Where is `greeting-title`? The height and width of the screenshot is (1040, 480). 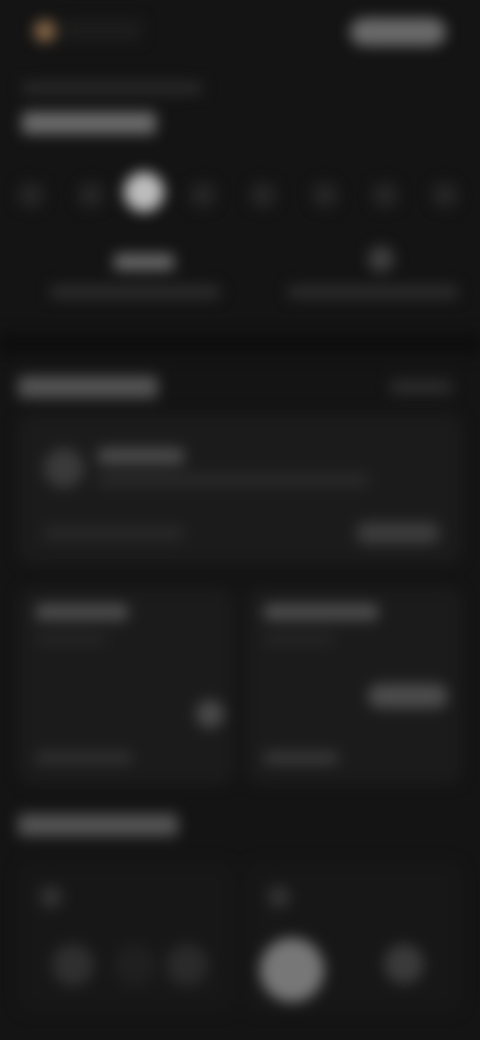 greeting-title is located at coordinates (89, 123).